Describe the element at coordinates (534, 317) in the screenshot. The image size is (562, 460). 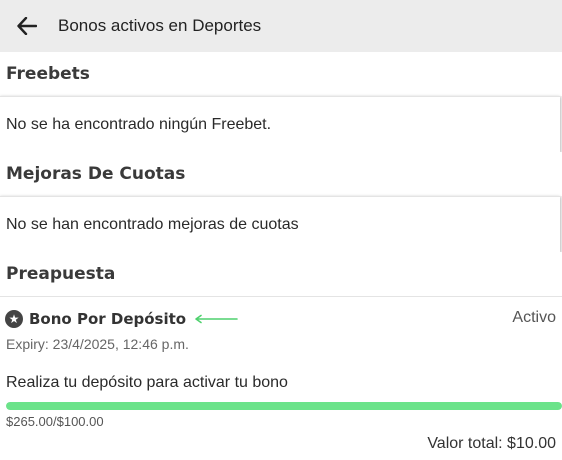
I see `bonus-status: Activo` at that location.